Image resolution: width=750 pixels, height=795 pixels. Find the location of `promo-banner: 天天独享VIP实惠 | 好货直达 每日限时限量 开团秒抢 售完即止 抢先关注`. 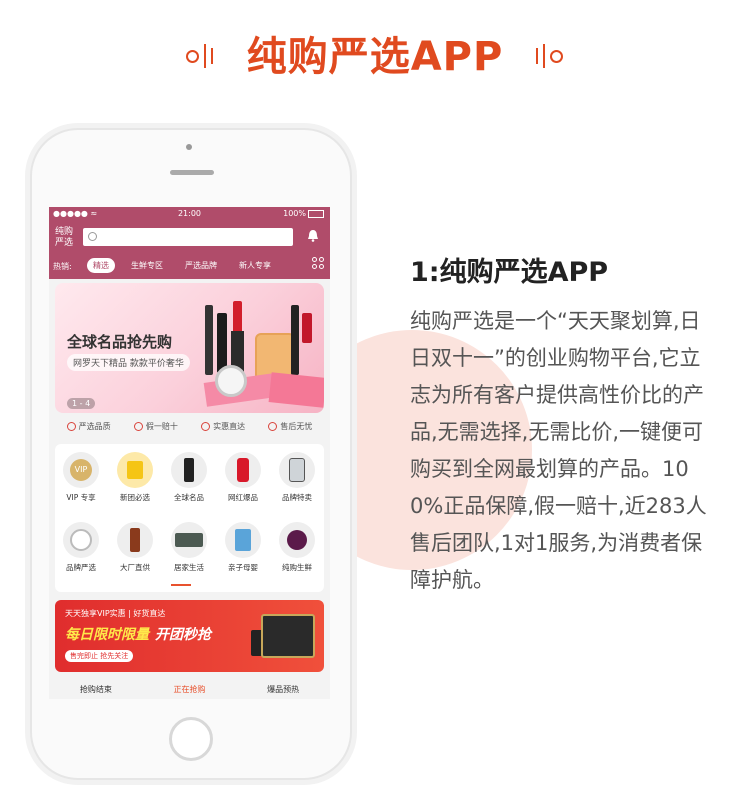

promo-banner: 天天独享VIP实惠 | 好货直达 每日限时限量 开团秒抢 售完即止 抢先关注 is located at coordinates (189, 636).